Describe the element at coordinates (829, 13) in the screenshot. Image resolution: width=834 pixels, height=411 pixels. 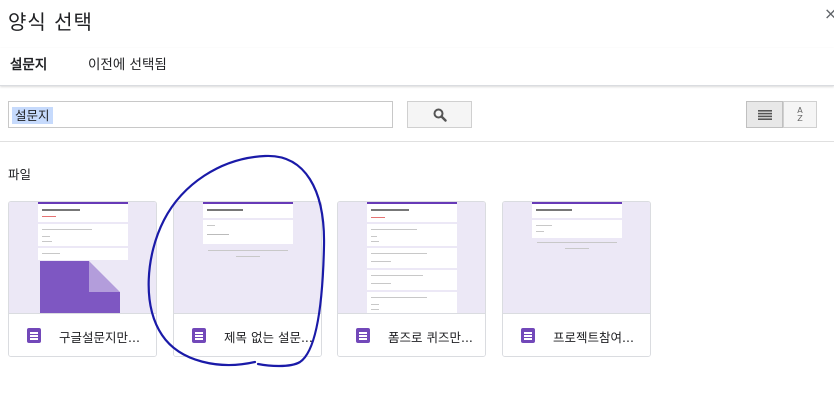
I see `close-icon: ×` at that location.